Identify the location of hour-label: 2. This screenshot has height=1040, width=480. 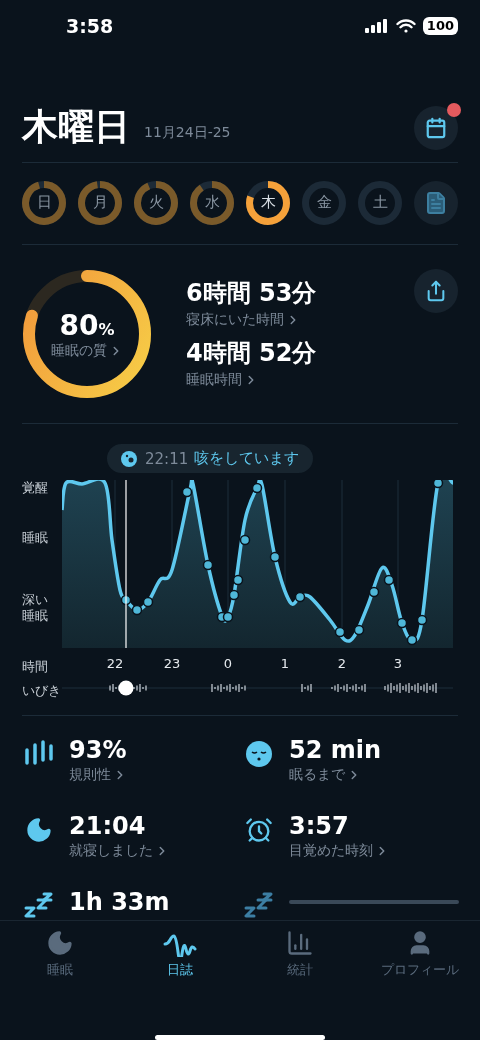
(342, 664).